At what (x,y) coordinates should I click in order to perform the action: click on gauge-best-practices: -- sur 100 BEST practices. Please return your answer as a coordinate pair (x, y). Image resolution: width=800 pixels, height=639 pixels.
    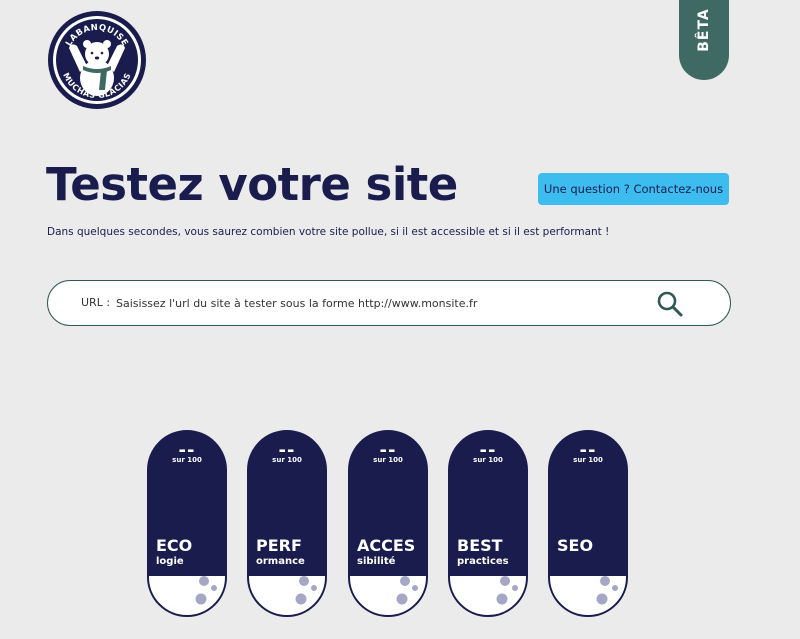
    Looking at the image, I should click on (488, 523).